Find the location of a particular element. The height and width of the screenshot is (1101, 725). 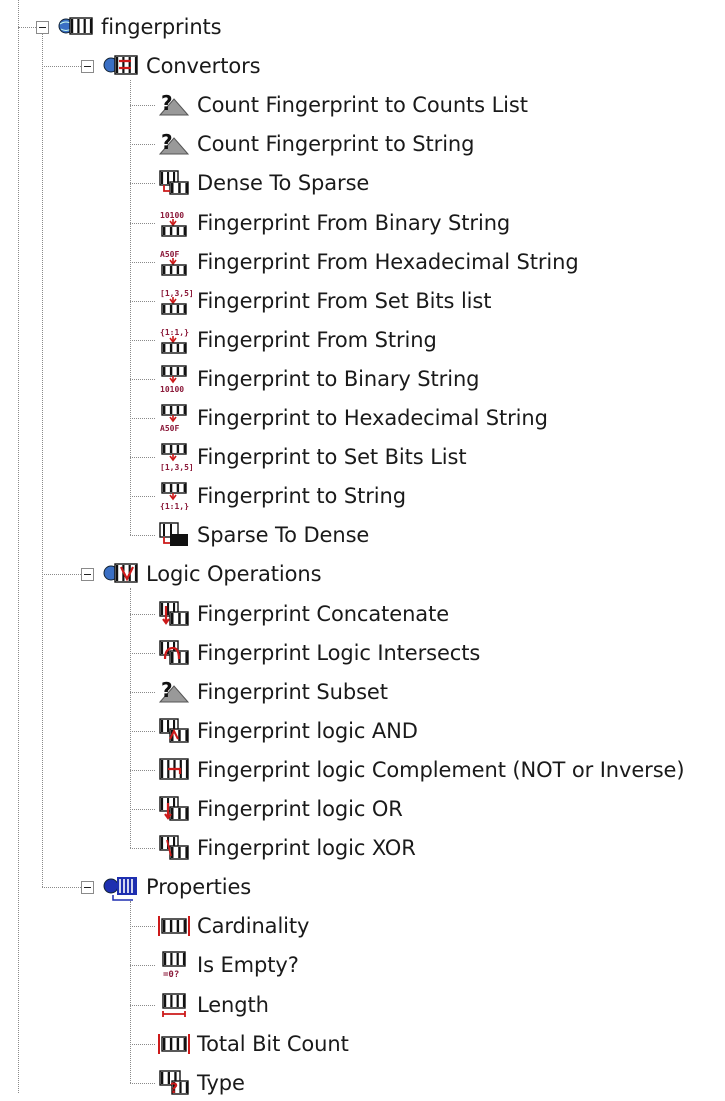

tree-node-properties: Properties is located at coordinates (176, 887).